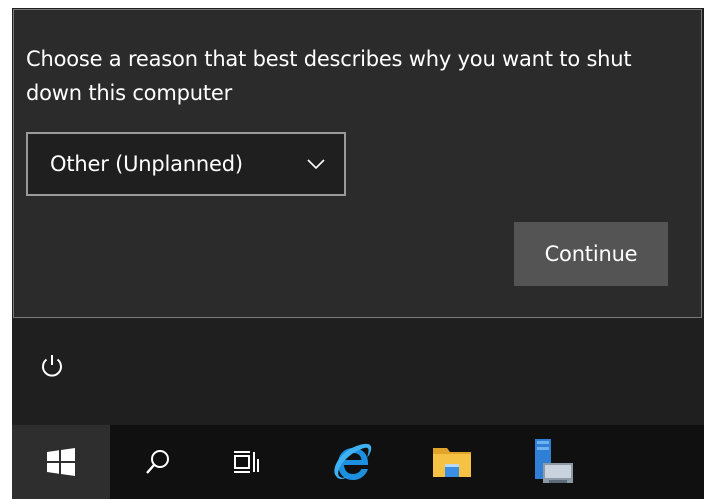 Image resolution: width=704 pixels, height=499 pixels. I want to click on power-icon, so click(52, 366).